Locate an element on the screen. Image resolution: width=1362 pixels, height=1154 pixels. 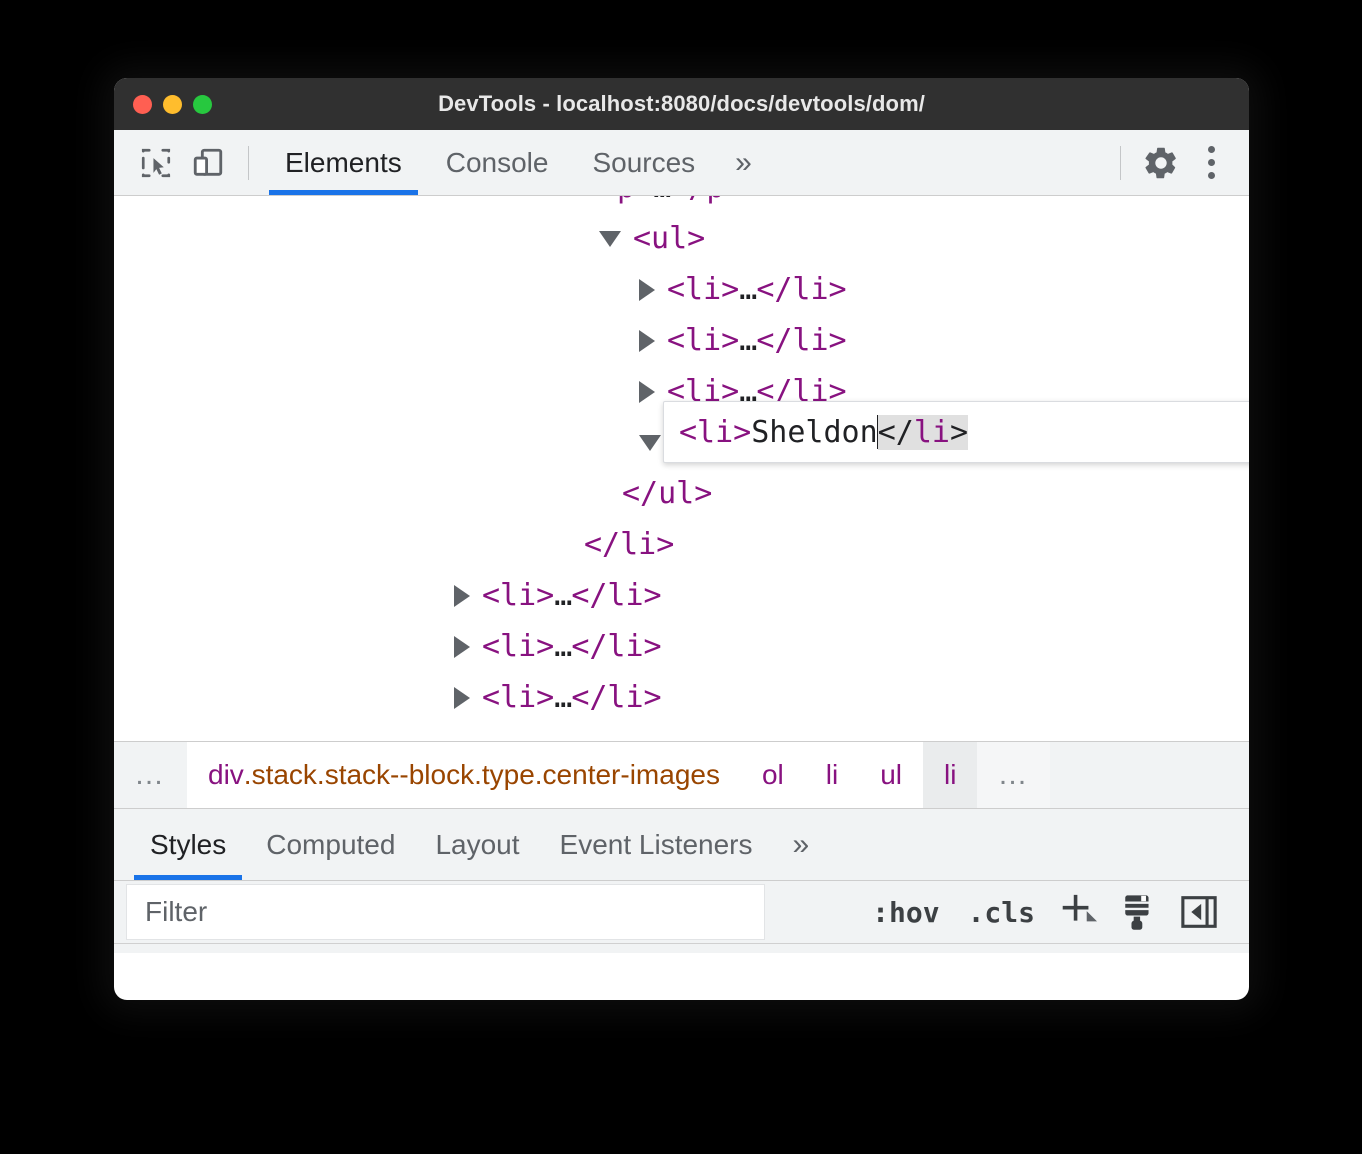
toolbar-divider-right is located at coordinates (1120, 162).